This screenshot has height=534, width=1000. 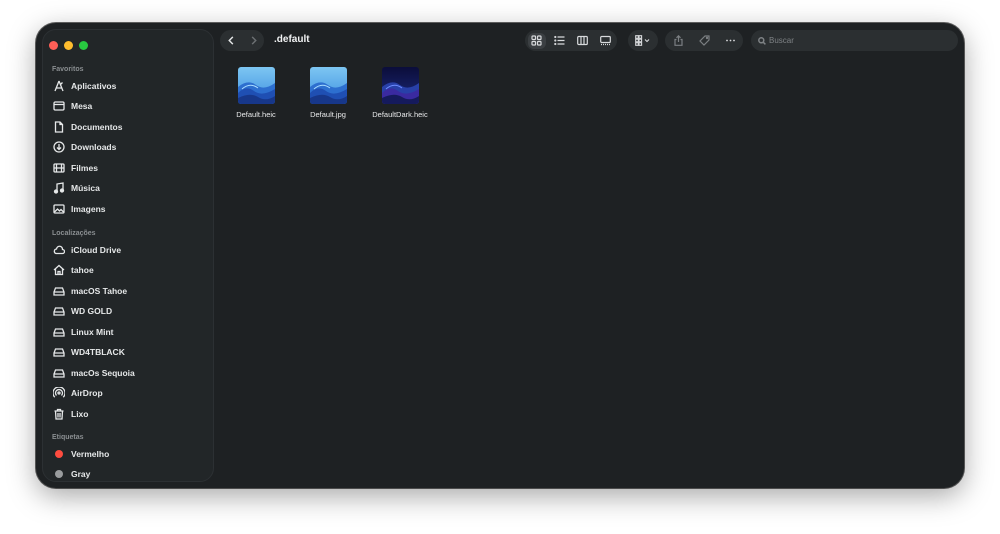 I want to click on share-icon, so click(x=678, y=40).